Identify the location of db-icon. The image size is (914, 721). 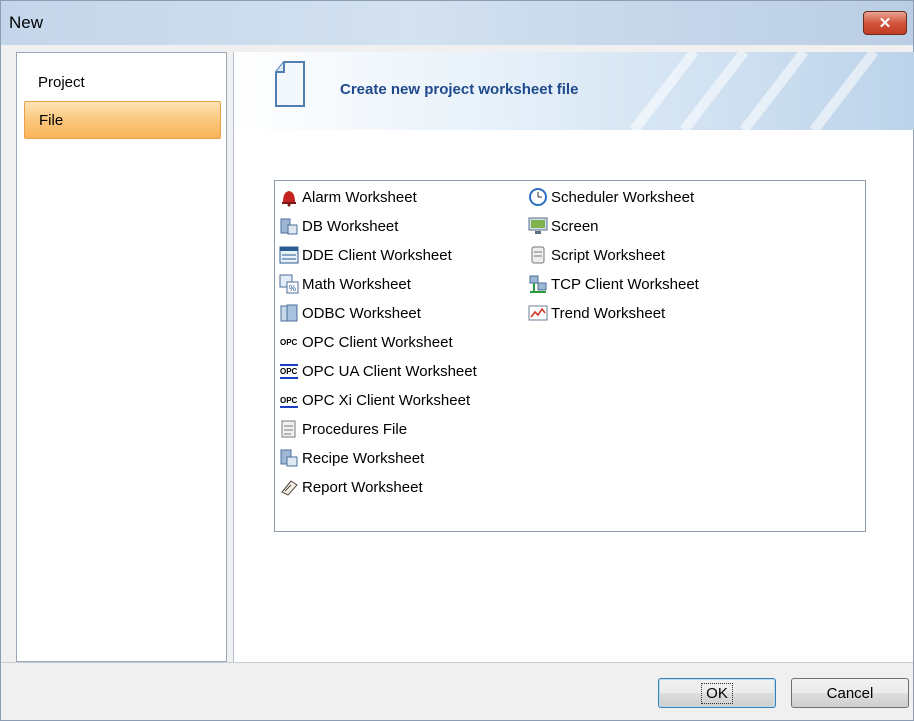
(289, 226).